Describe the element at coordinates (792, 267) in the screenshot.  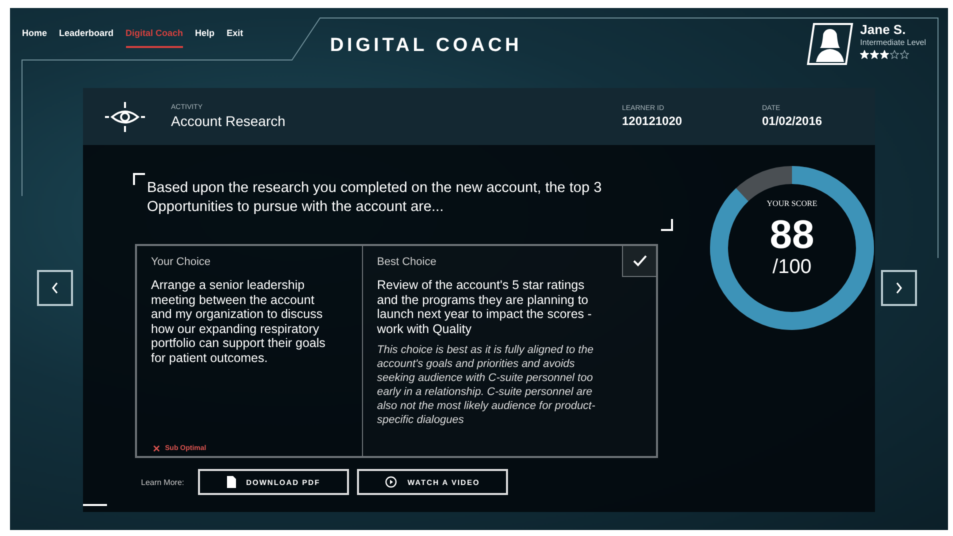
I see `score-total: /100` at that location.